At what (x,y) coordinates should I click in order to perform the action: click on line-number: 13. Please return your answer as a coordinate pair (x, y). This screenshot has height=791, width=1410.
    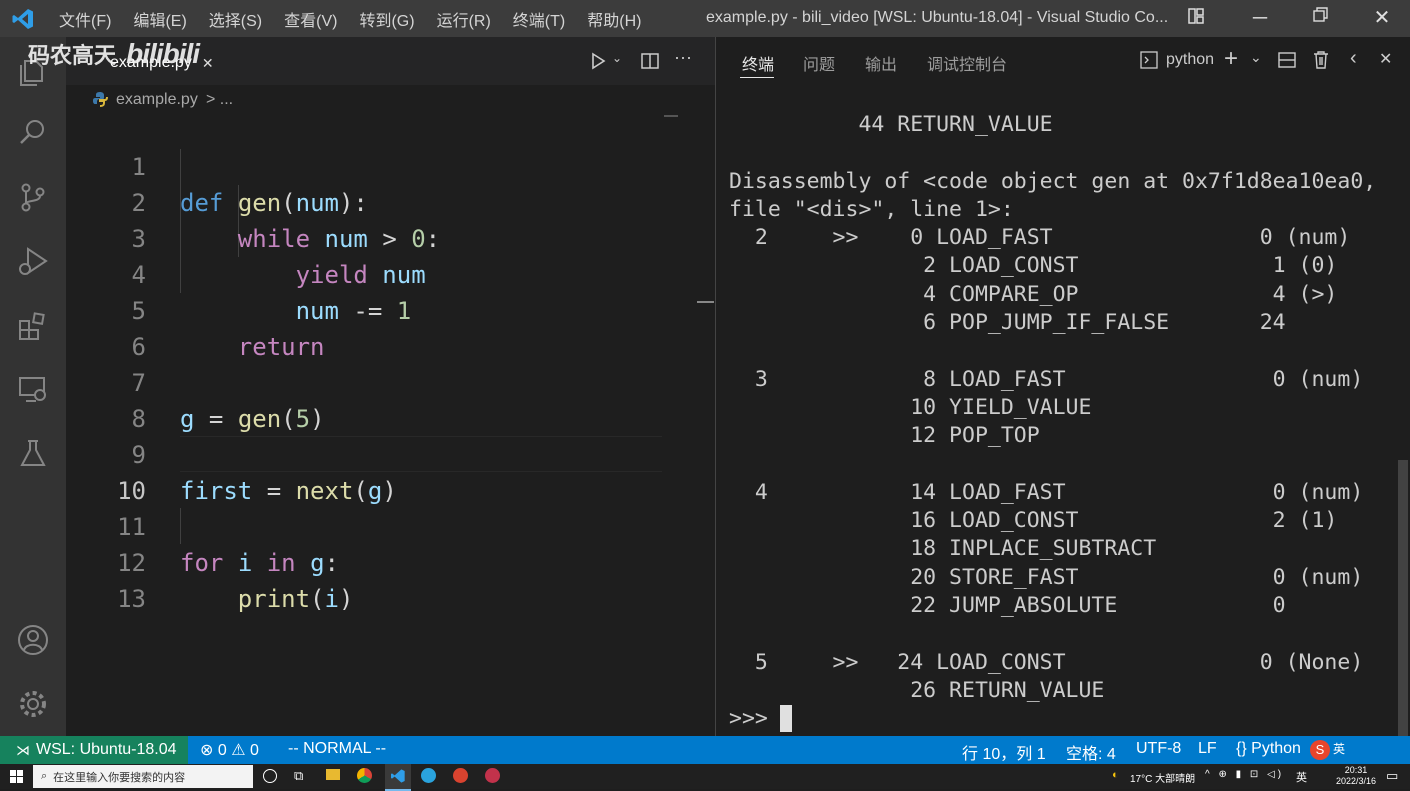
    Looking at the image, I should click on (131, 599).